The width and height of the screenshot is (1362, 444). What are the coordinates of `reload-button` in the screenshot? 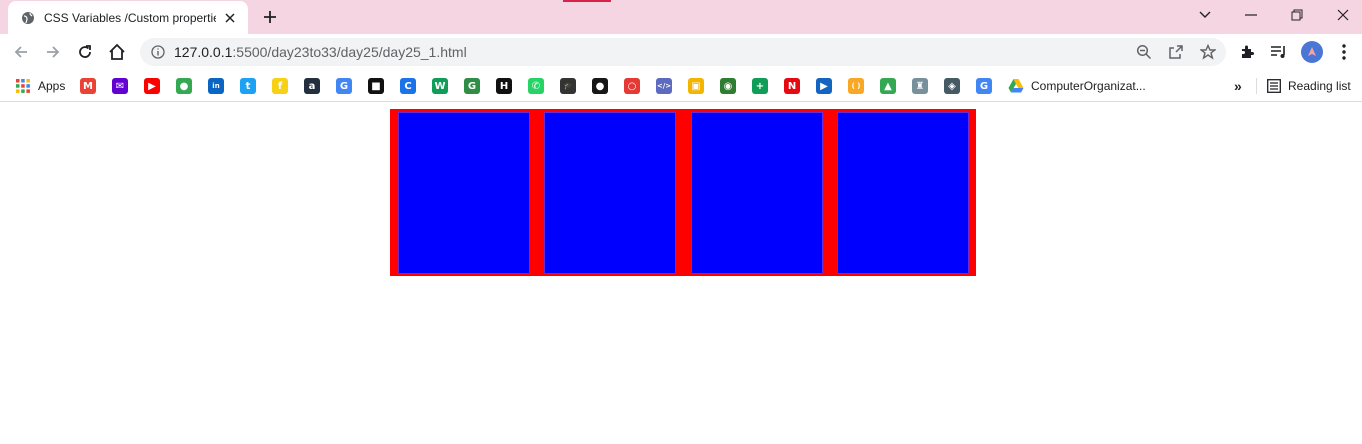 It's located at (85, 52).